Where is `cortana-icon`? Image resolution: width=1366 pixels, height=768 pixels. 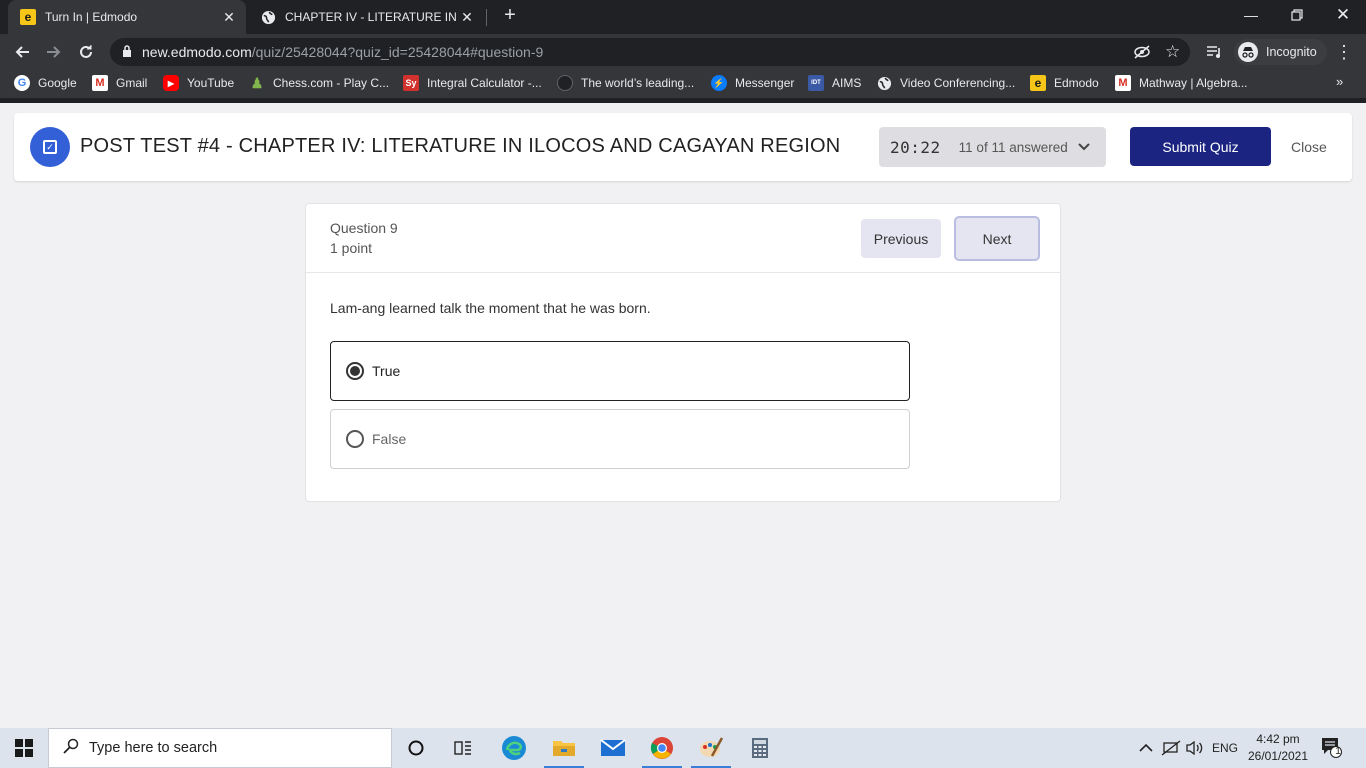
cortana-icon is located at coordinates (416, 748).